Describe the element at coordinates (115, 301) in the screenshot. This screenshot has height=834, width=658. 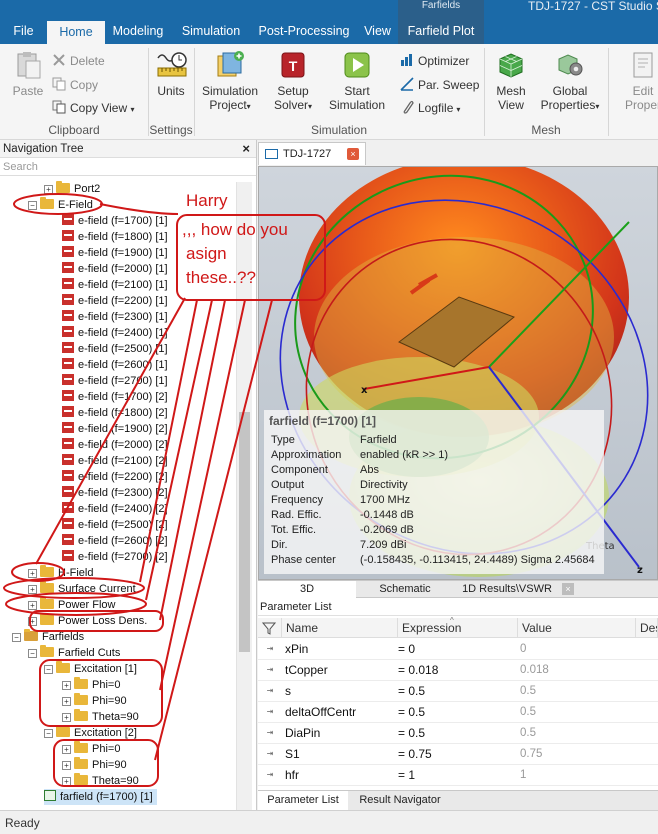
I see `tree-node-efield-item: e-field (f=2200) [1]` at that location.